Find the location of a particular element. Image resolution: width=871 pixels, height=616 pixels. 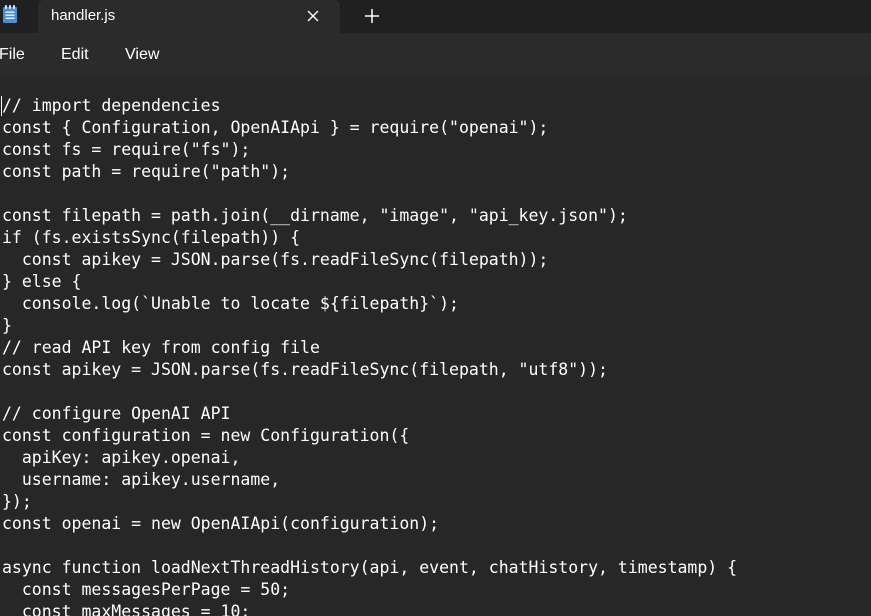

tab-title: handler.js is located at coordinates (83, 15).